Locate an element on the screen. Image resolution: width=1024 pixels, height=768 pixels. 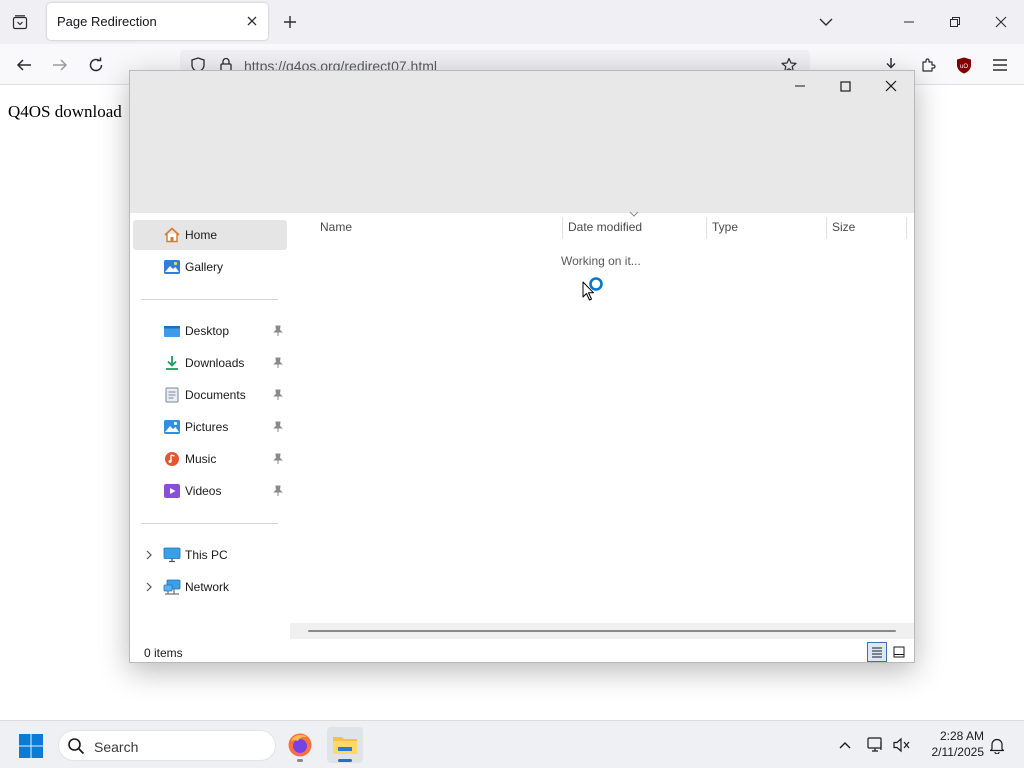
sidebar-item-videos: Videos is located at coordinates (210, 491).